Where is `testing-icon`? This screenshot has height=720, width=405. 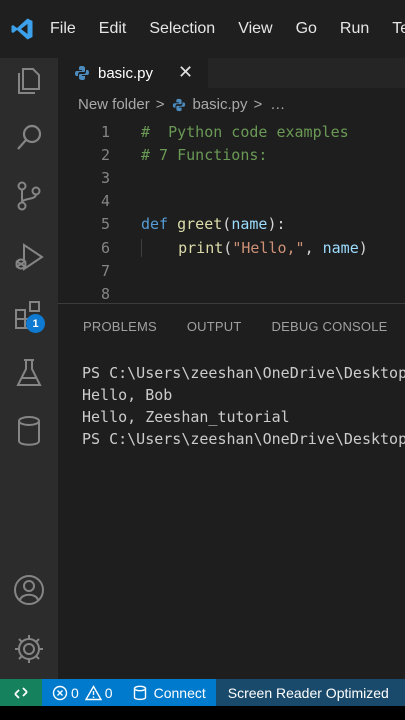
testing-icon is located at coordinates (29, 373).